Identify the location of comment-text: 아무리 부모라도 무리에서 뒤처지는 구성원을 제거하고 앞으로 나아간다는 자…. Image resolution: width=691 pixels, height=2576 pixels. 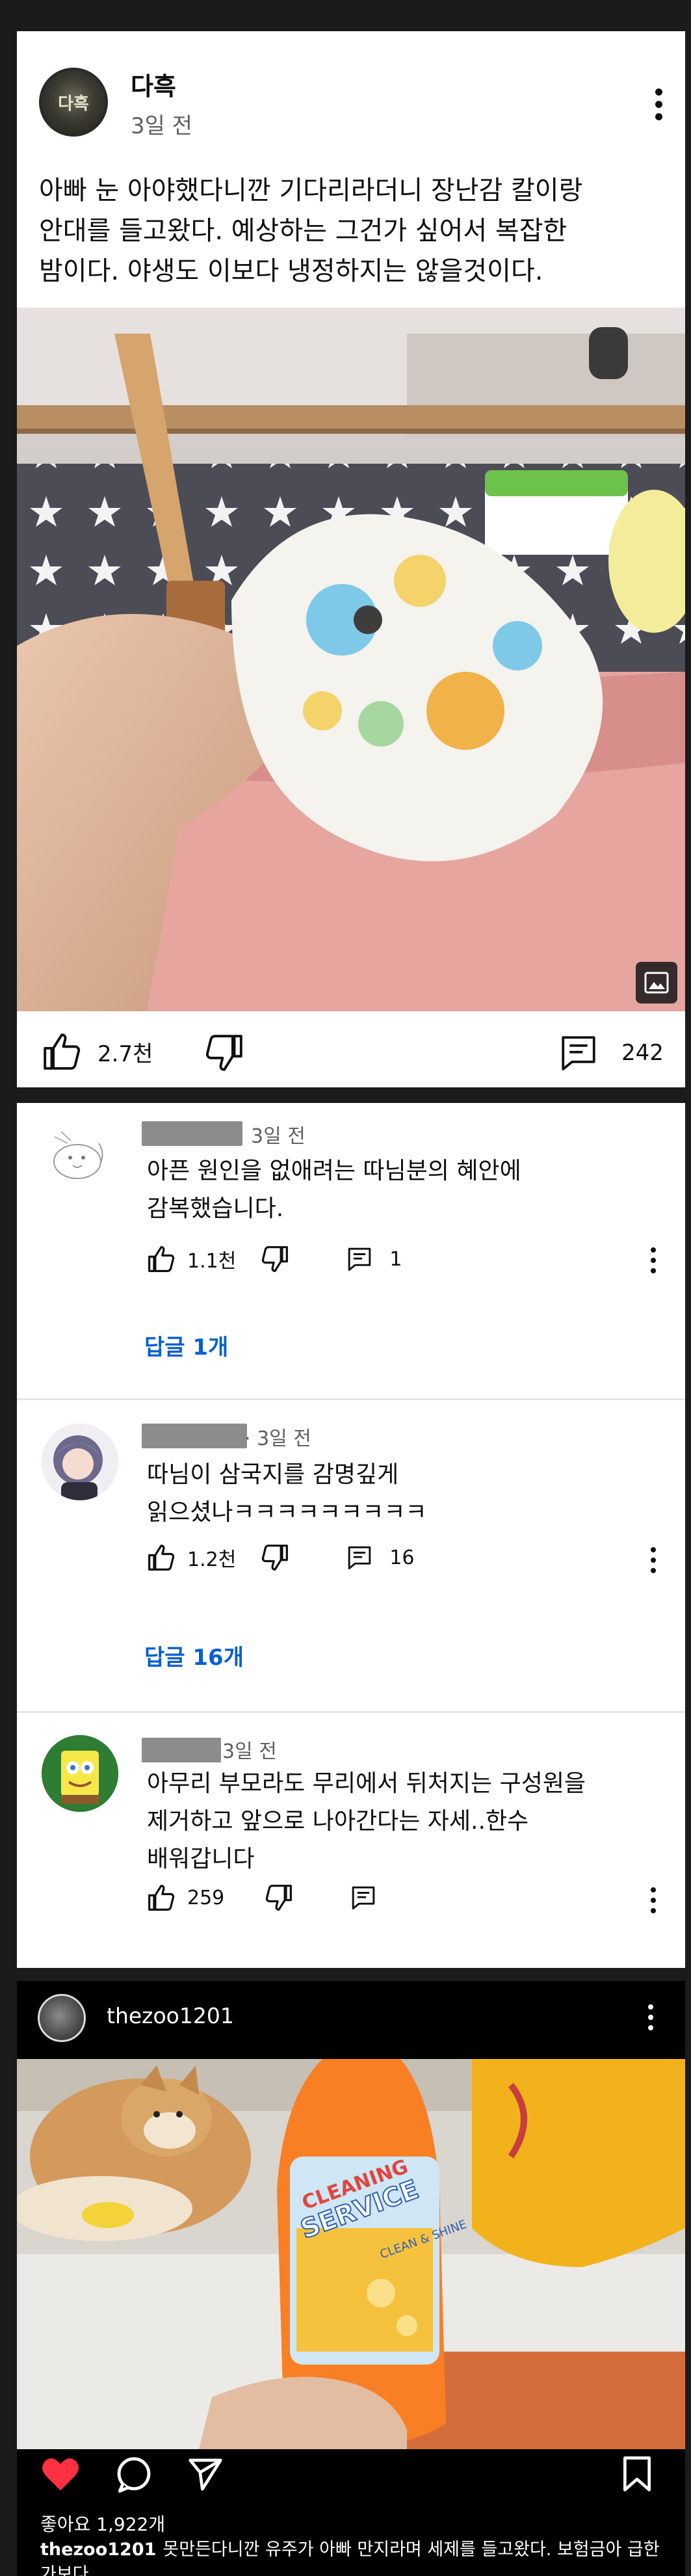
(366, 1821).